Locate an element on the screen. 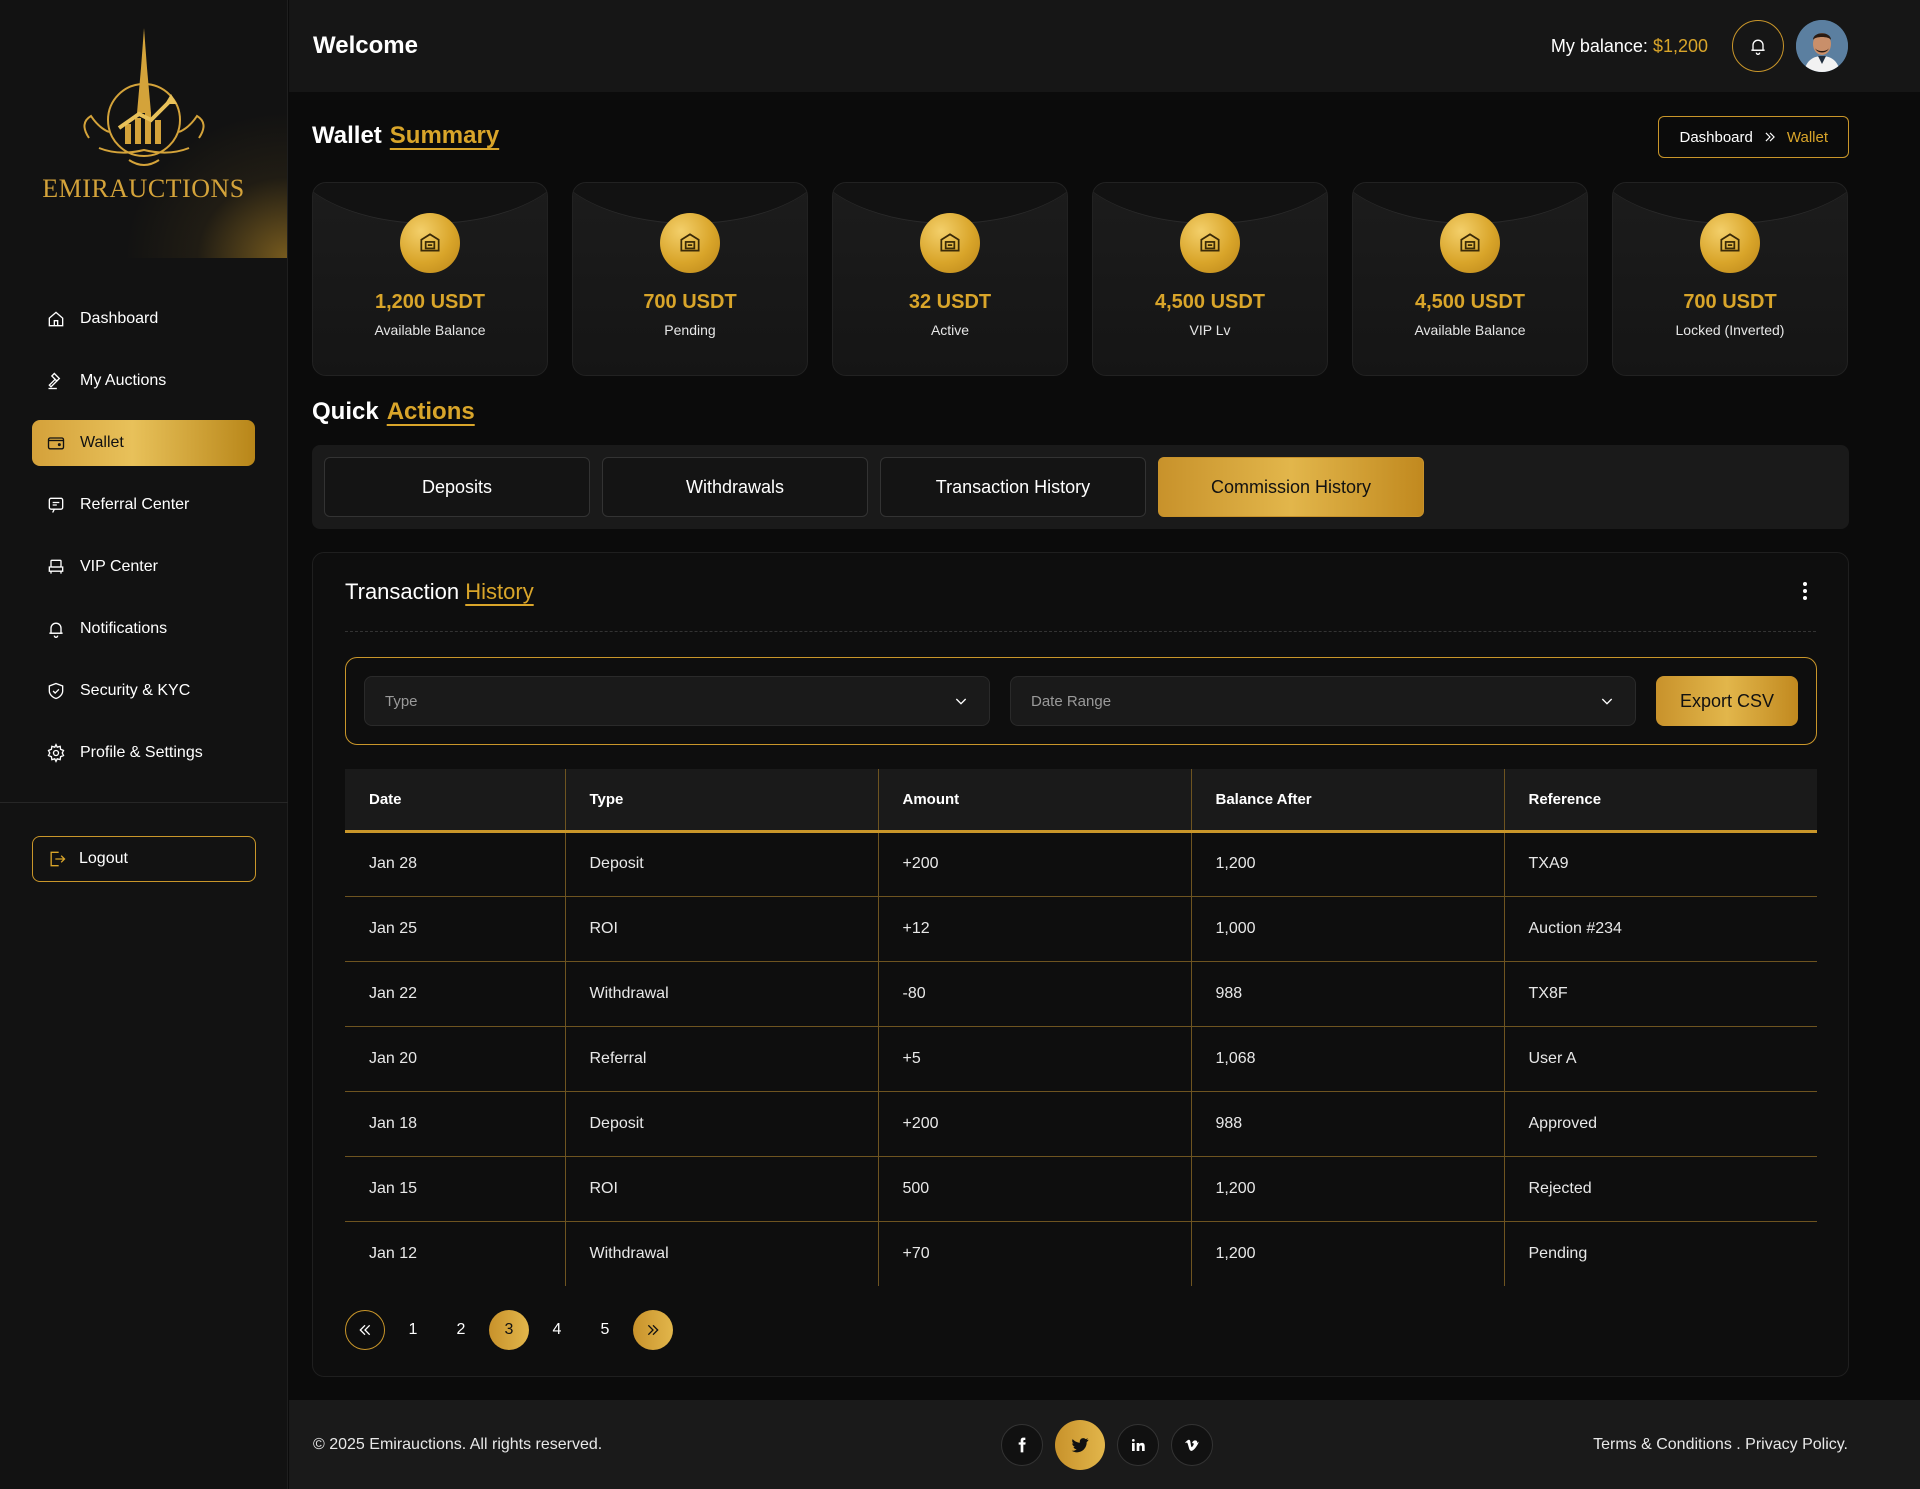 The height and width of the screenshot is (1489, 1920). table-cell: +70 is located at coordinates (1034, 1253).